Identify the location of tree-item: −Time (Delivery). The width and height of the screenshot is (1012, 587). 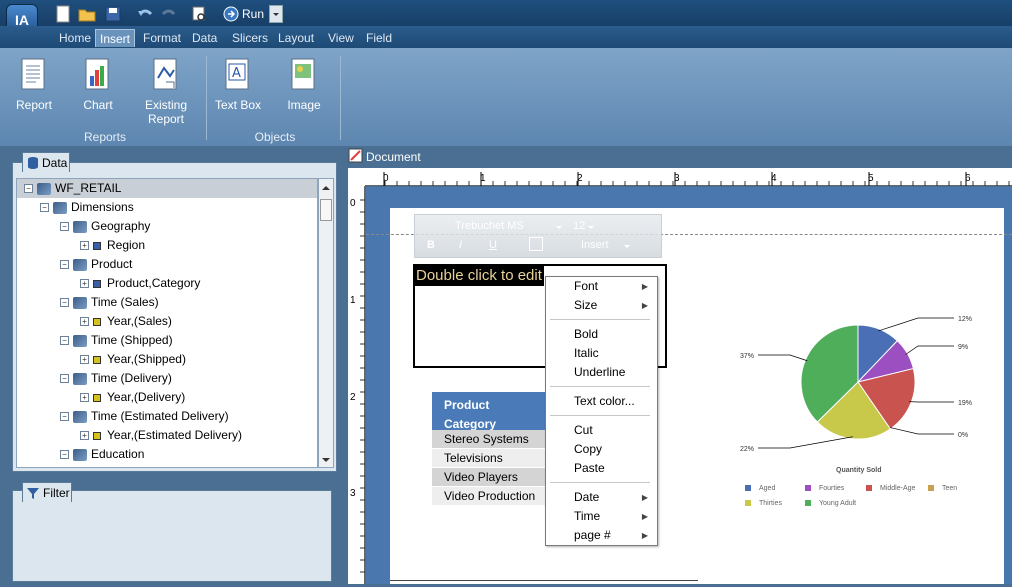
(116, 378).